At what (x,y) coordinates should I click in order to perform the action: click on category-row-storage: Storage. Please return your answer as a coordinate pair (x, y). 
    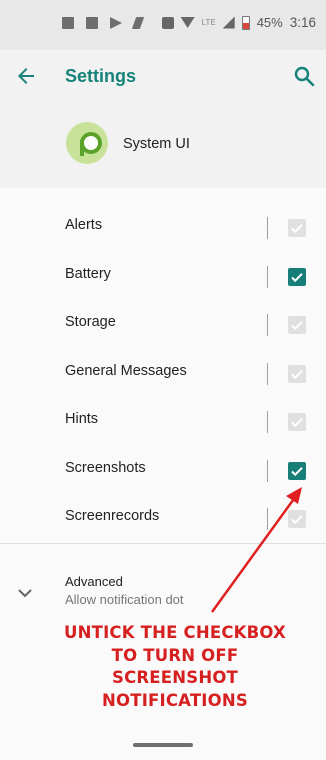
    Looking at the image, I should click on (163, 324).